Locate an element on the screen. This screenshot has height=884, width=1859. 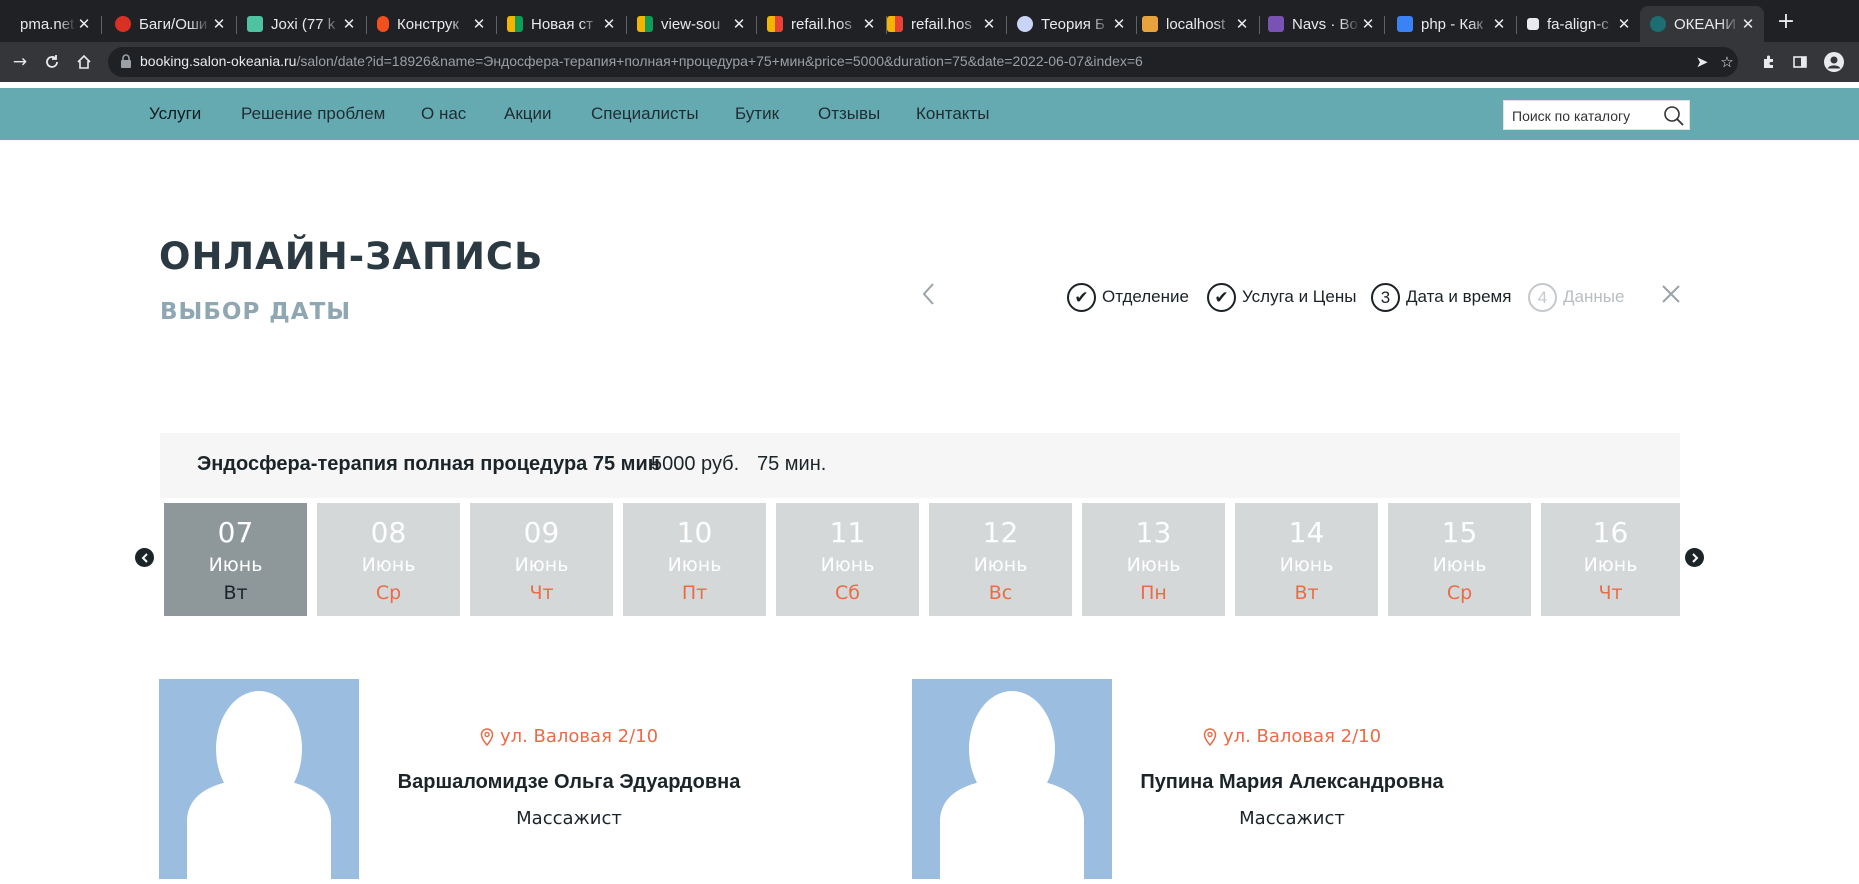
browser-tab: Новая ст ✕ is located at coordinates (561, 24).